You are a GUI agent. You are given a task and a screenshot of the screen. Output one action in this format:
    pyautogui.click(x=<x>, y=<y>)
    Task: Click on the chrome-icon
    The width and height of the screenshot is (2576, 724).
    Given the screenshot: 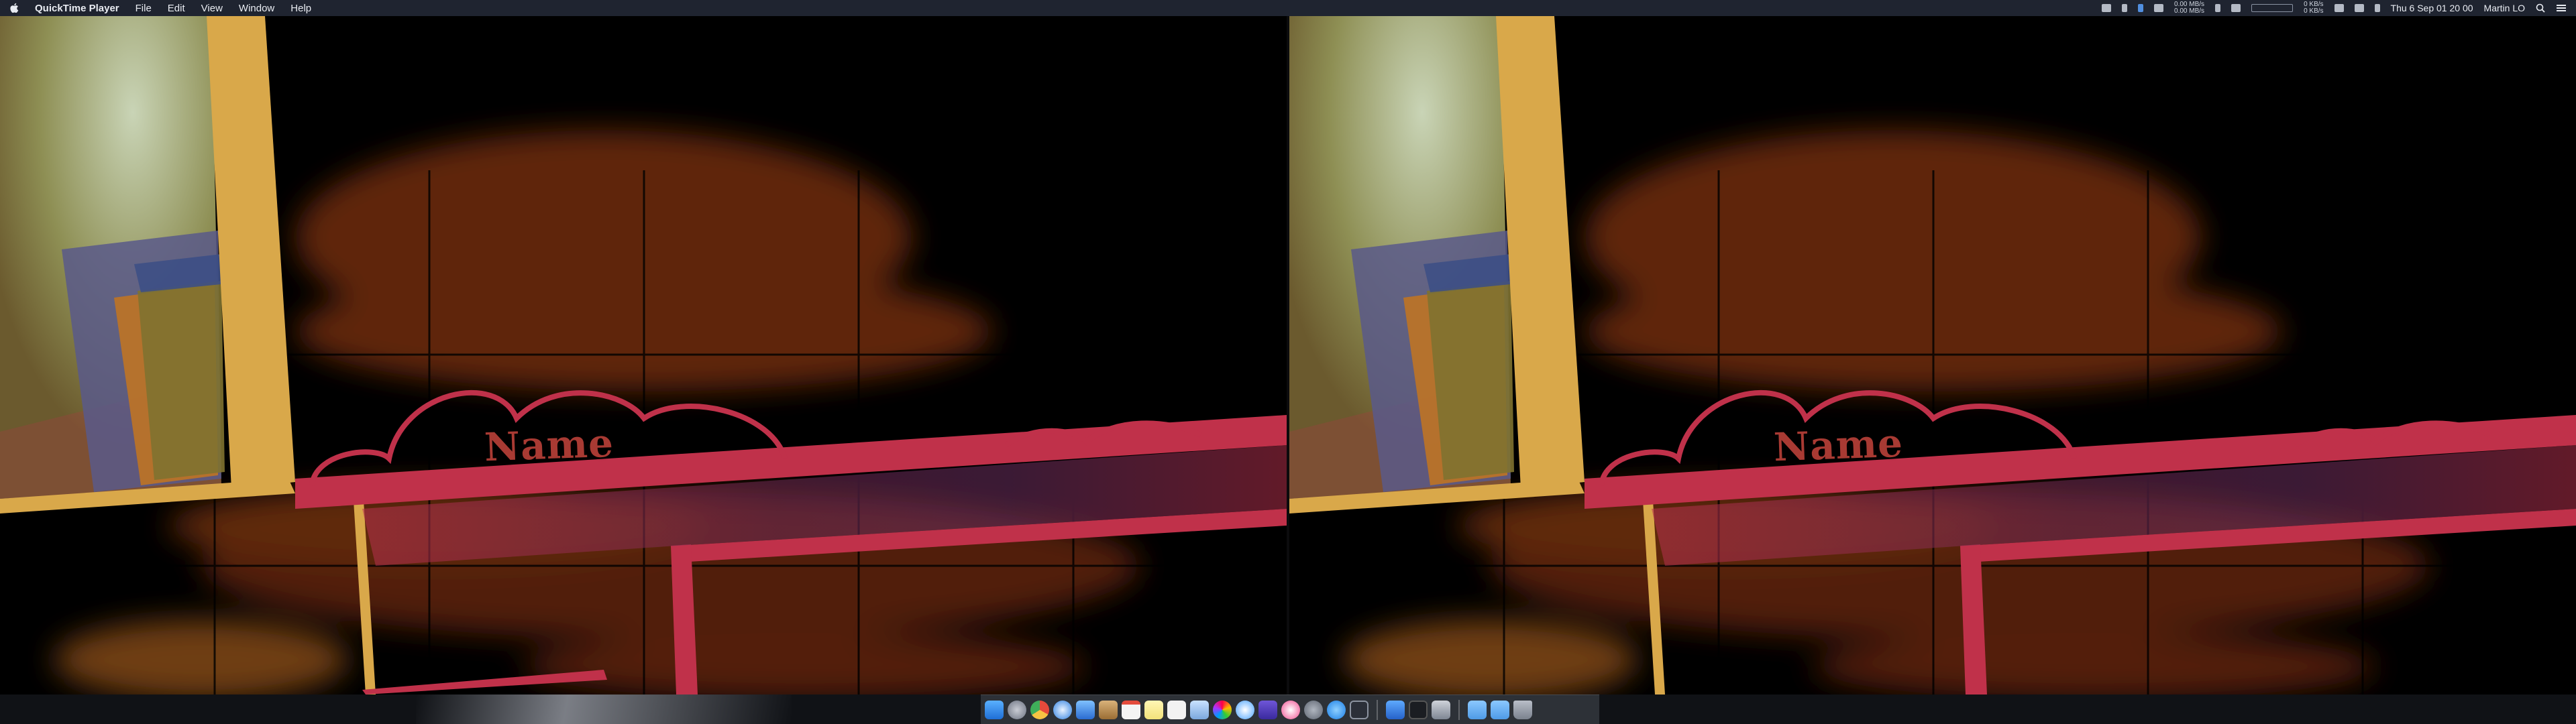 What is the action you would take?
    pyautogui.click(x=1039, y=710)
    